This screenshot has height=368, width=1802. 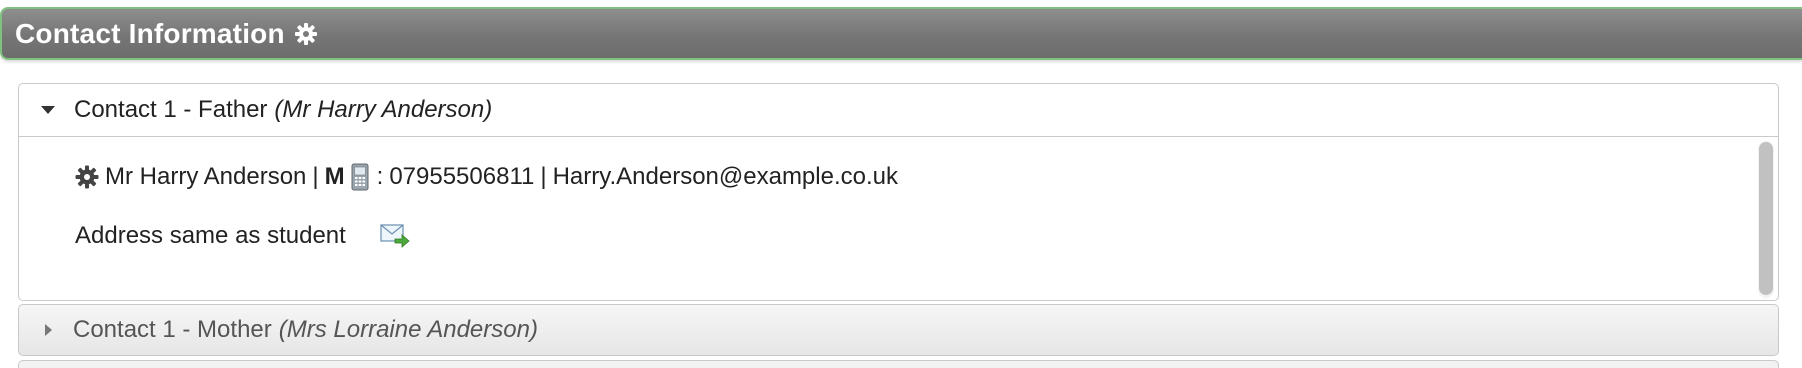 What do you see at coordinates (206, 176) in the screenshot?
I see `contact-full-name: Mr Harry Anderson` at bounding box center [206, 176].